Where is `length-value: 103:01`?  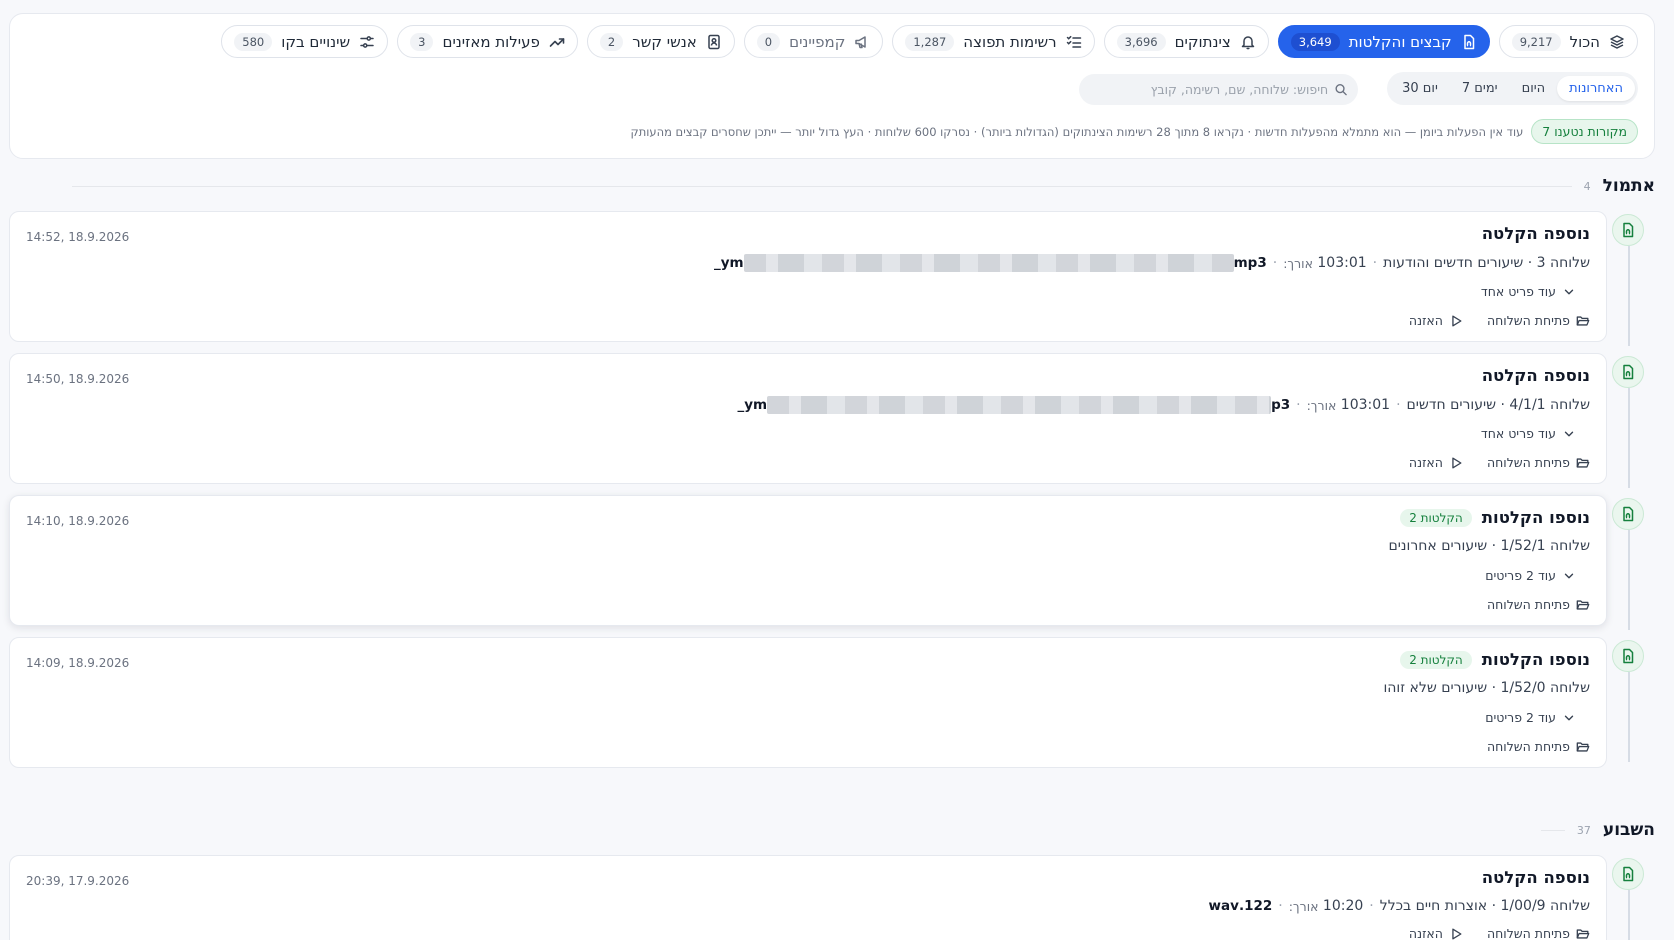 length-value: 103:01 is located at coordinates (1365, 405).